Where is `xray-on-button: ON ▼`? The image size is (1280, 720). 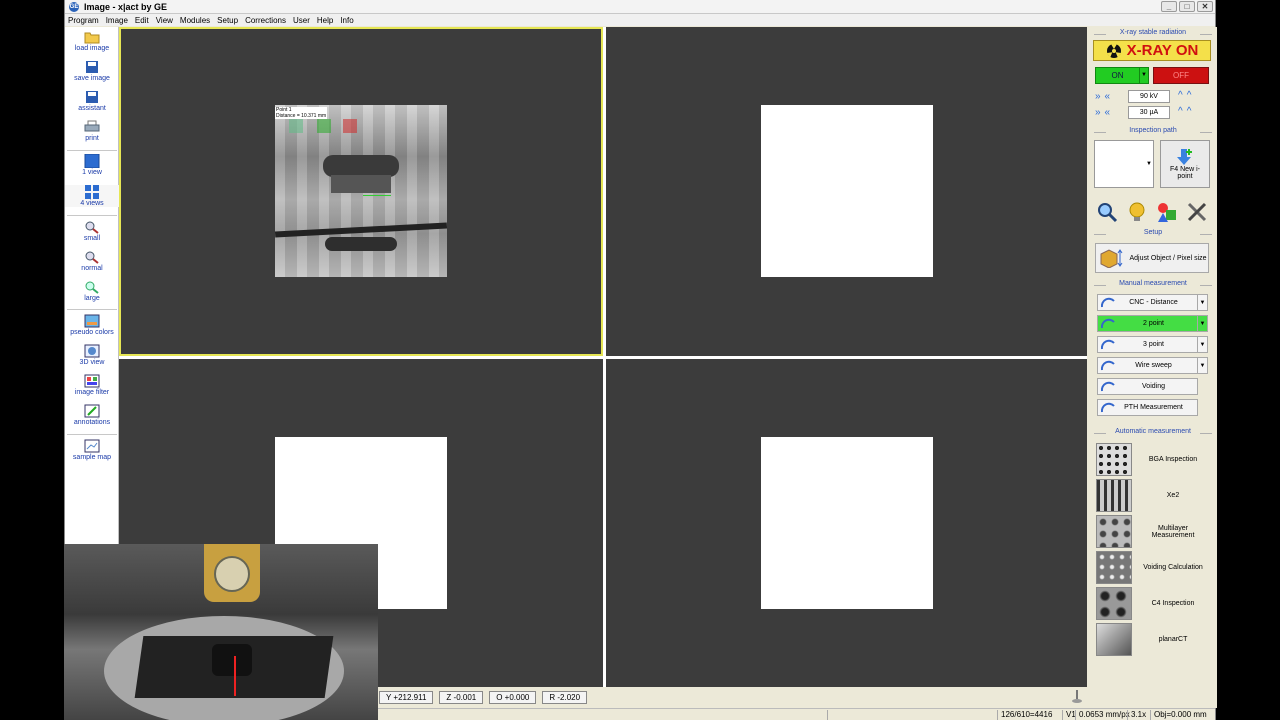 xray-on-button: ON ▼ is located at coordinates (1122, 75).